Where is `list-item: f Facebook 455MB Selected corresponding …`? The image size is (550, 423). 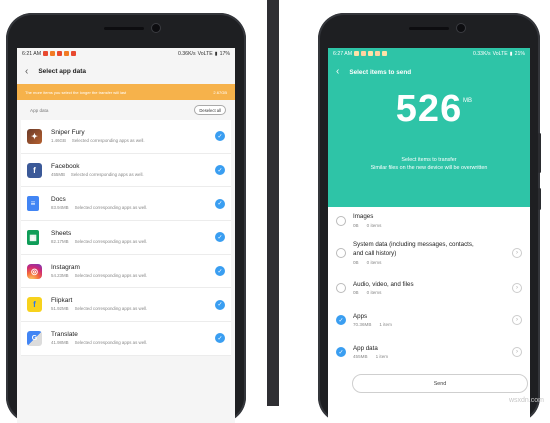
list-item: f Facebook 455MB Selected corresponding … is located at coordinates (126, 171).